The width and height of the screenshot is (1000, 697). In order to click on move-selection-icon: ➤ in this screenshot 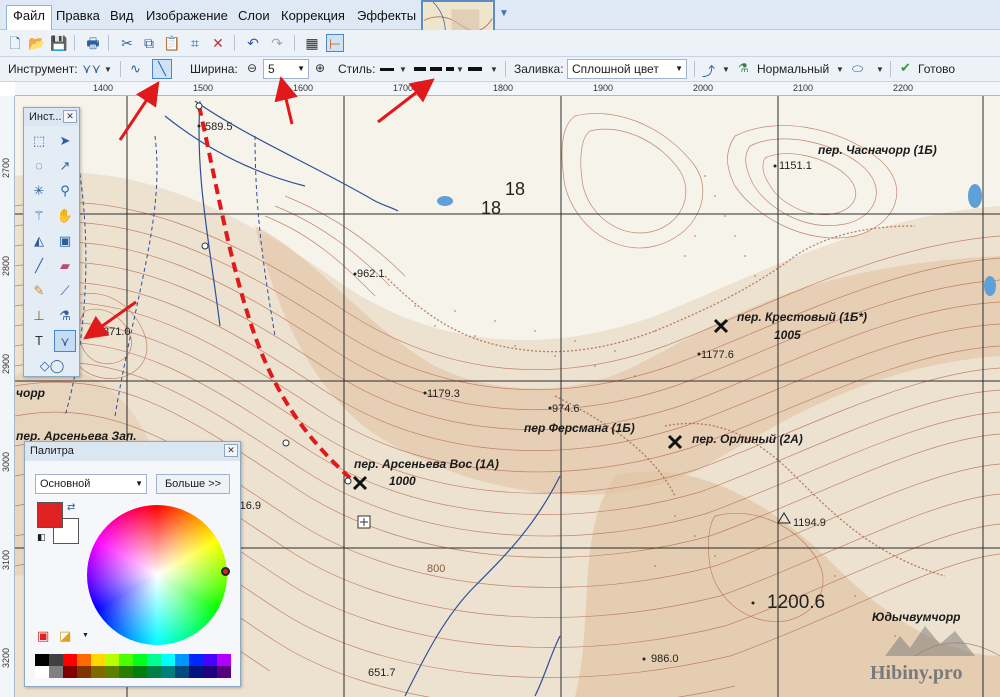, I will do `click(65, 141)`.